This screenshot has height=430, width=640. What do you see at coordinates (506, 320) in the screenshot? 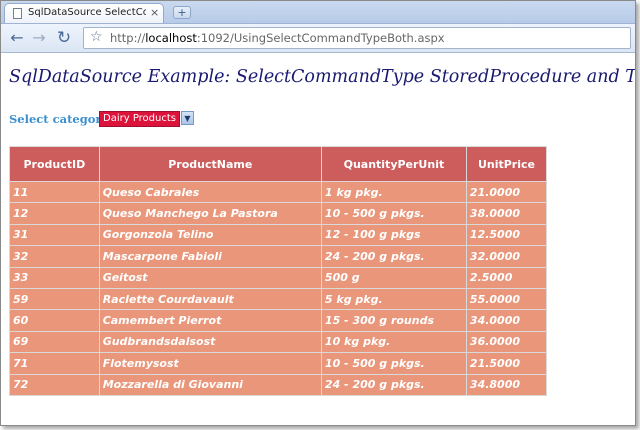
I see `cell-price: 34.0000` at bounding box center [506, 320].